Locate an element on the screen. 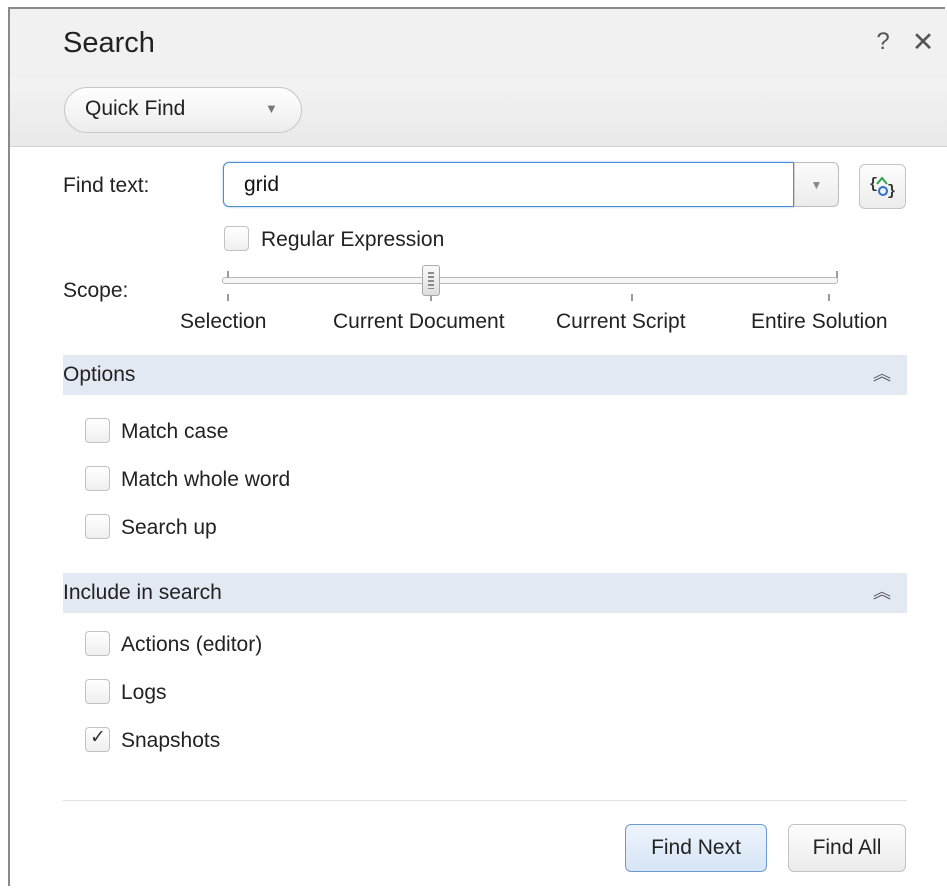 This screenshot has width=947, height=888. title-bar: Search ? ✕ is located at coordinates (478, 44).